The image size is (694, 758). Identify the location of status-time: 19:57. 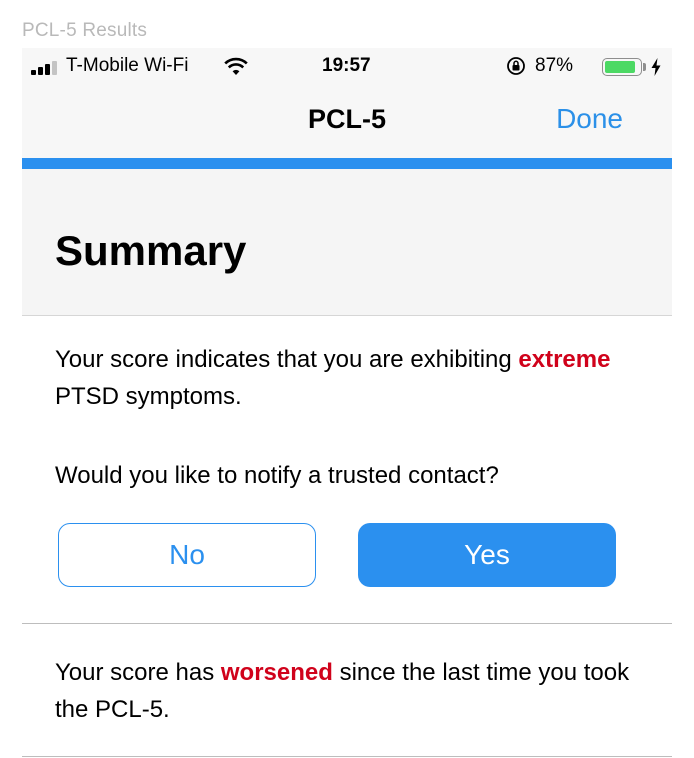
(346, 65).